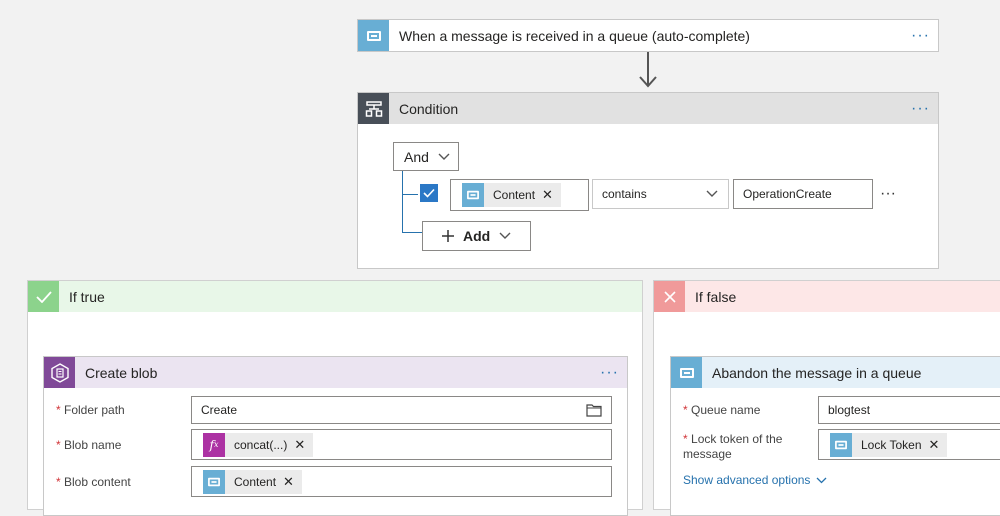 The height and width of the screenshot is (516, 1000). I want to click on lock-token-token: Lock Token ✕, so click(889, 444).